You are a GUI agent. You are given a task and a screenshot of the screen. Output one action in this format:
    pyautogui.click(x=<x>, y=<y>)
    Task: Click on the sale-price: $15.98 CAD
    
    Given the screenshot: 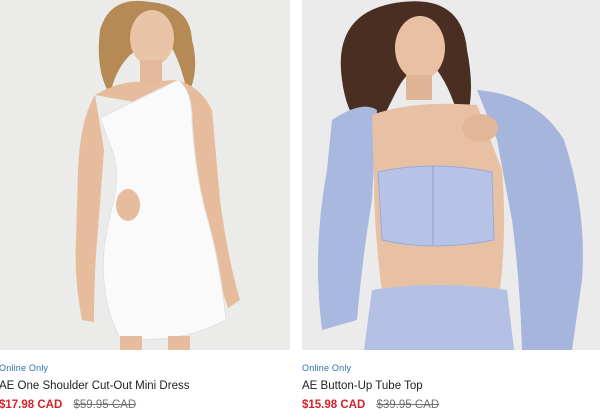 What is the action you would take?
    pyautogui.click(x=334, y=405)
    